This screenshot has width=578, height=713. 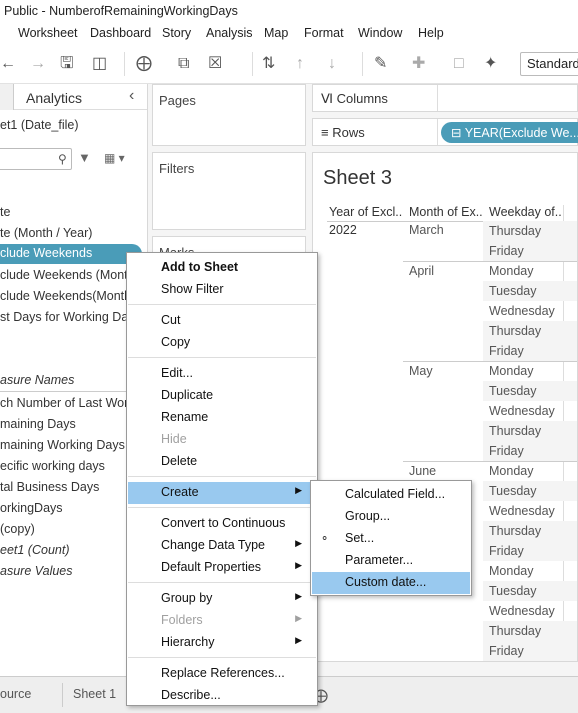 What do you see at coordinates (222, 321) in the screenshot?
I see `menu-item-cut: Cut` at bounding box center [222, 321].